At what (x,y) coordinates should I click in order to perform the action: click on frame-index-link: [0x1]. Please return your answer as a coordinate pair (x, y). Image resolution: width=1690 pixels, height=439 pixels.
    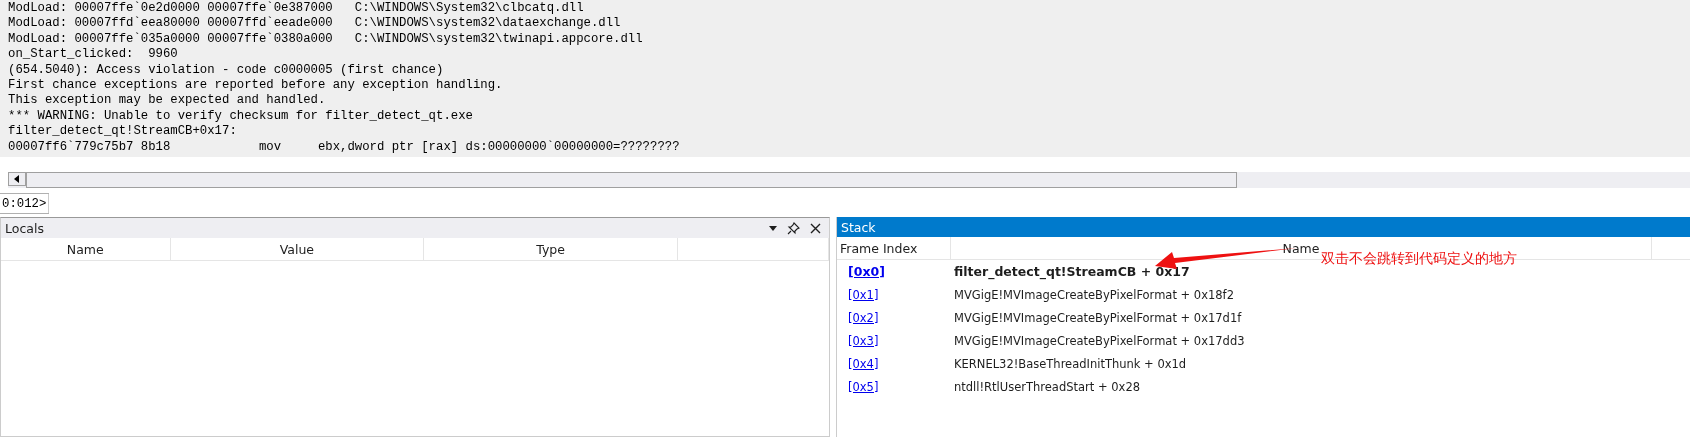
    Looking at the image, I should click on (863, 294).